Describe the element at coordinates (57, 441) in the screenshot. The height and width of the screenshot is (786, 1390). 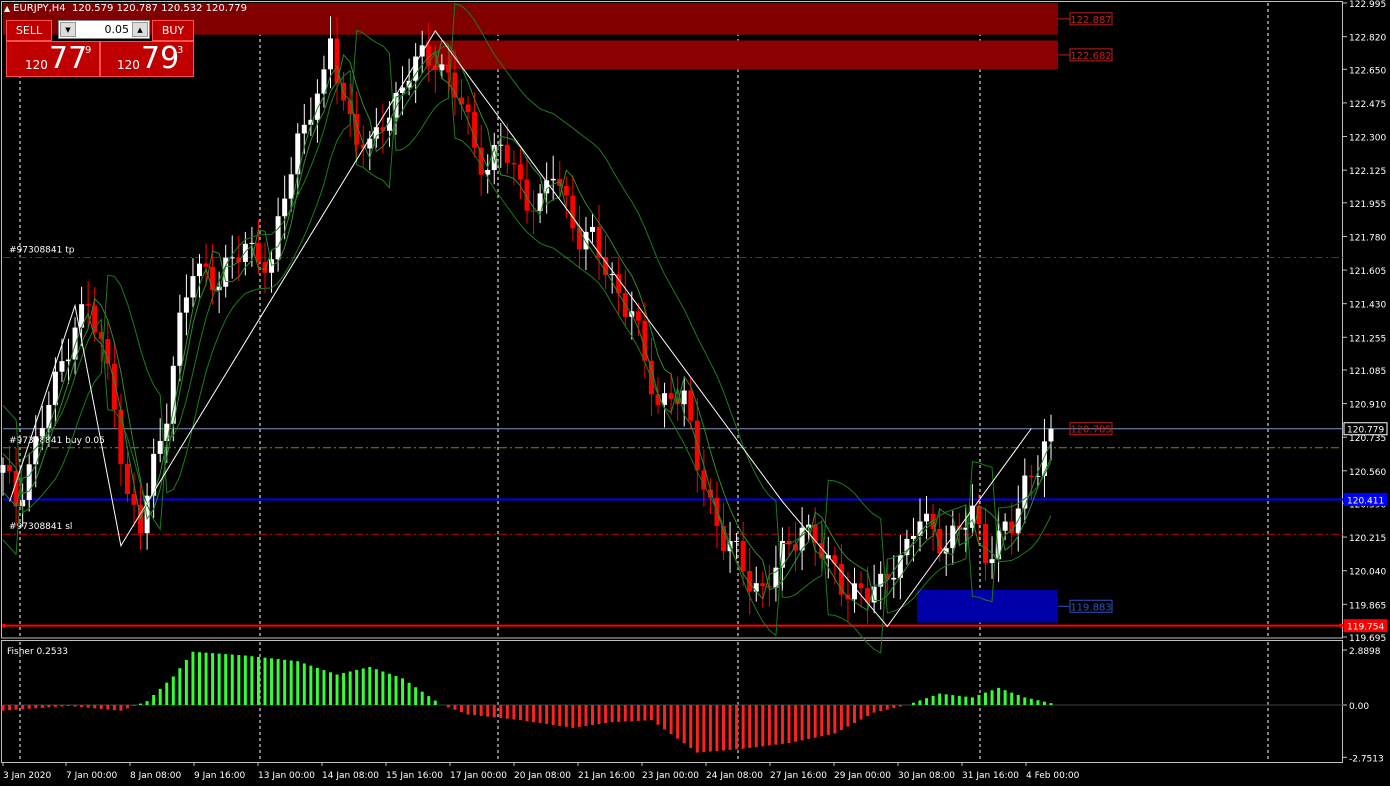
I see `order-line-label: #97308841 buy 0.05` at that location.